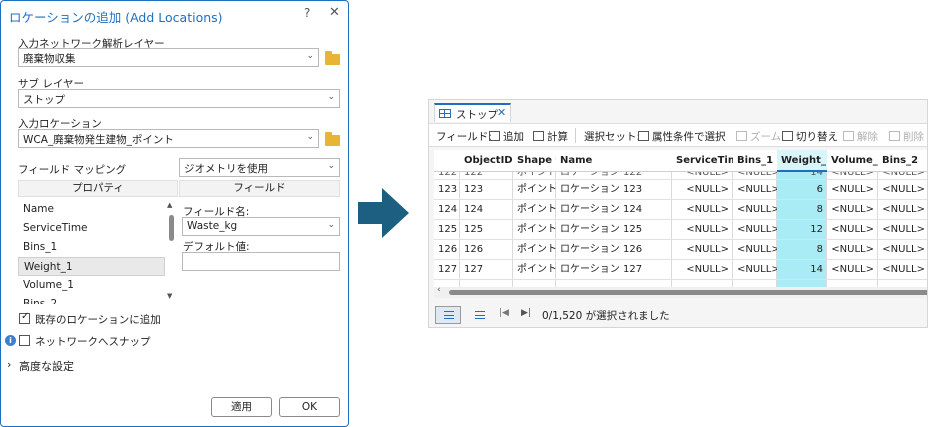 Image resolution: width=928 pixels, height=427 pixels. Describe the element at coordinates (614, 270) in the screenshot. I see `table-cell: ロケーション 127` at that location.